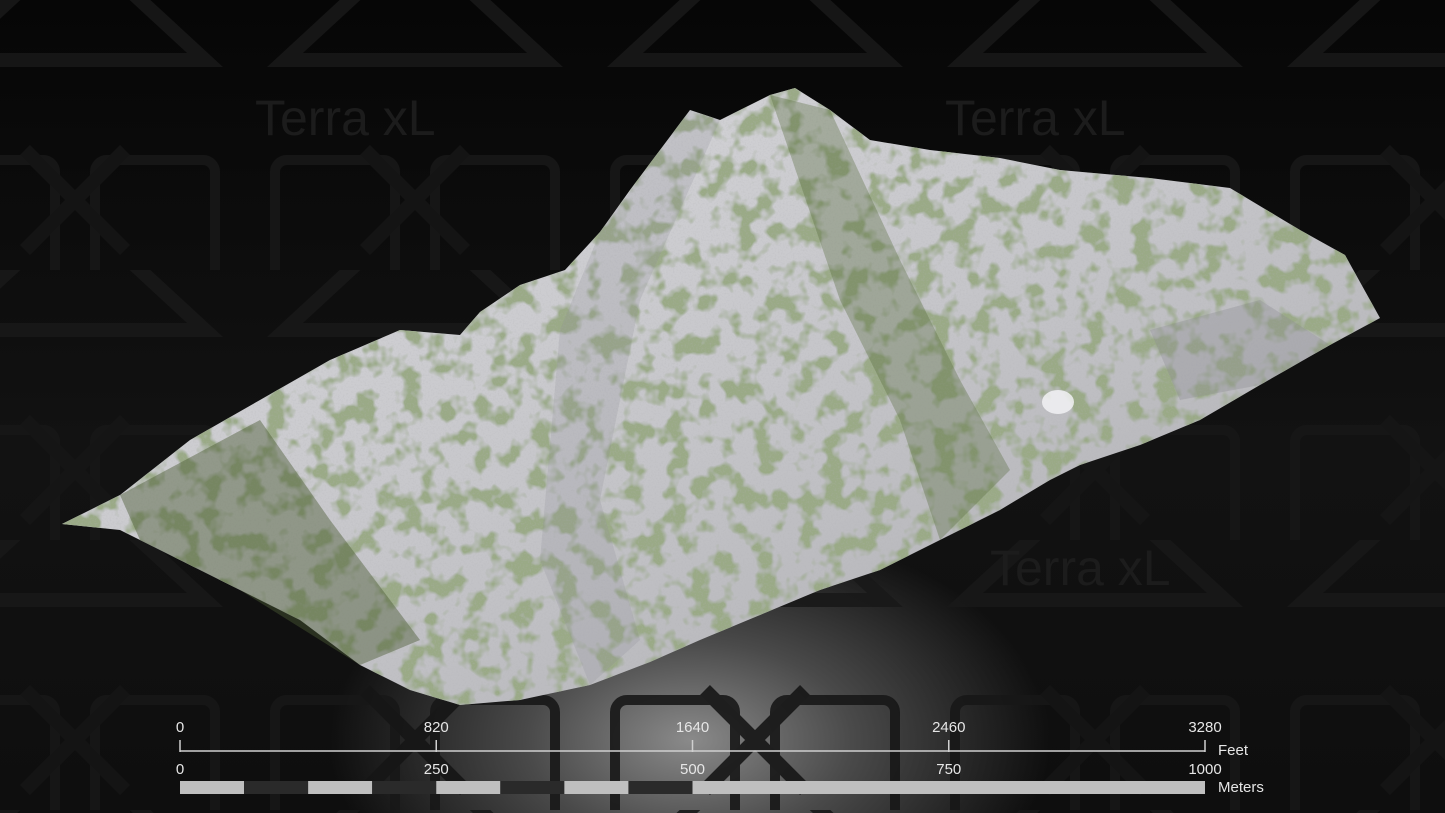  I want to click on meters-tick-label: 250, so click(436, 769).